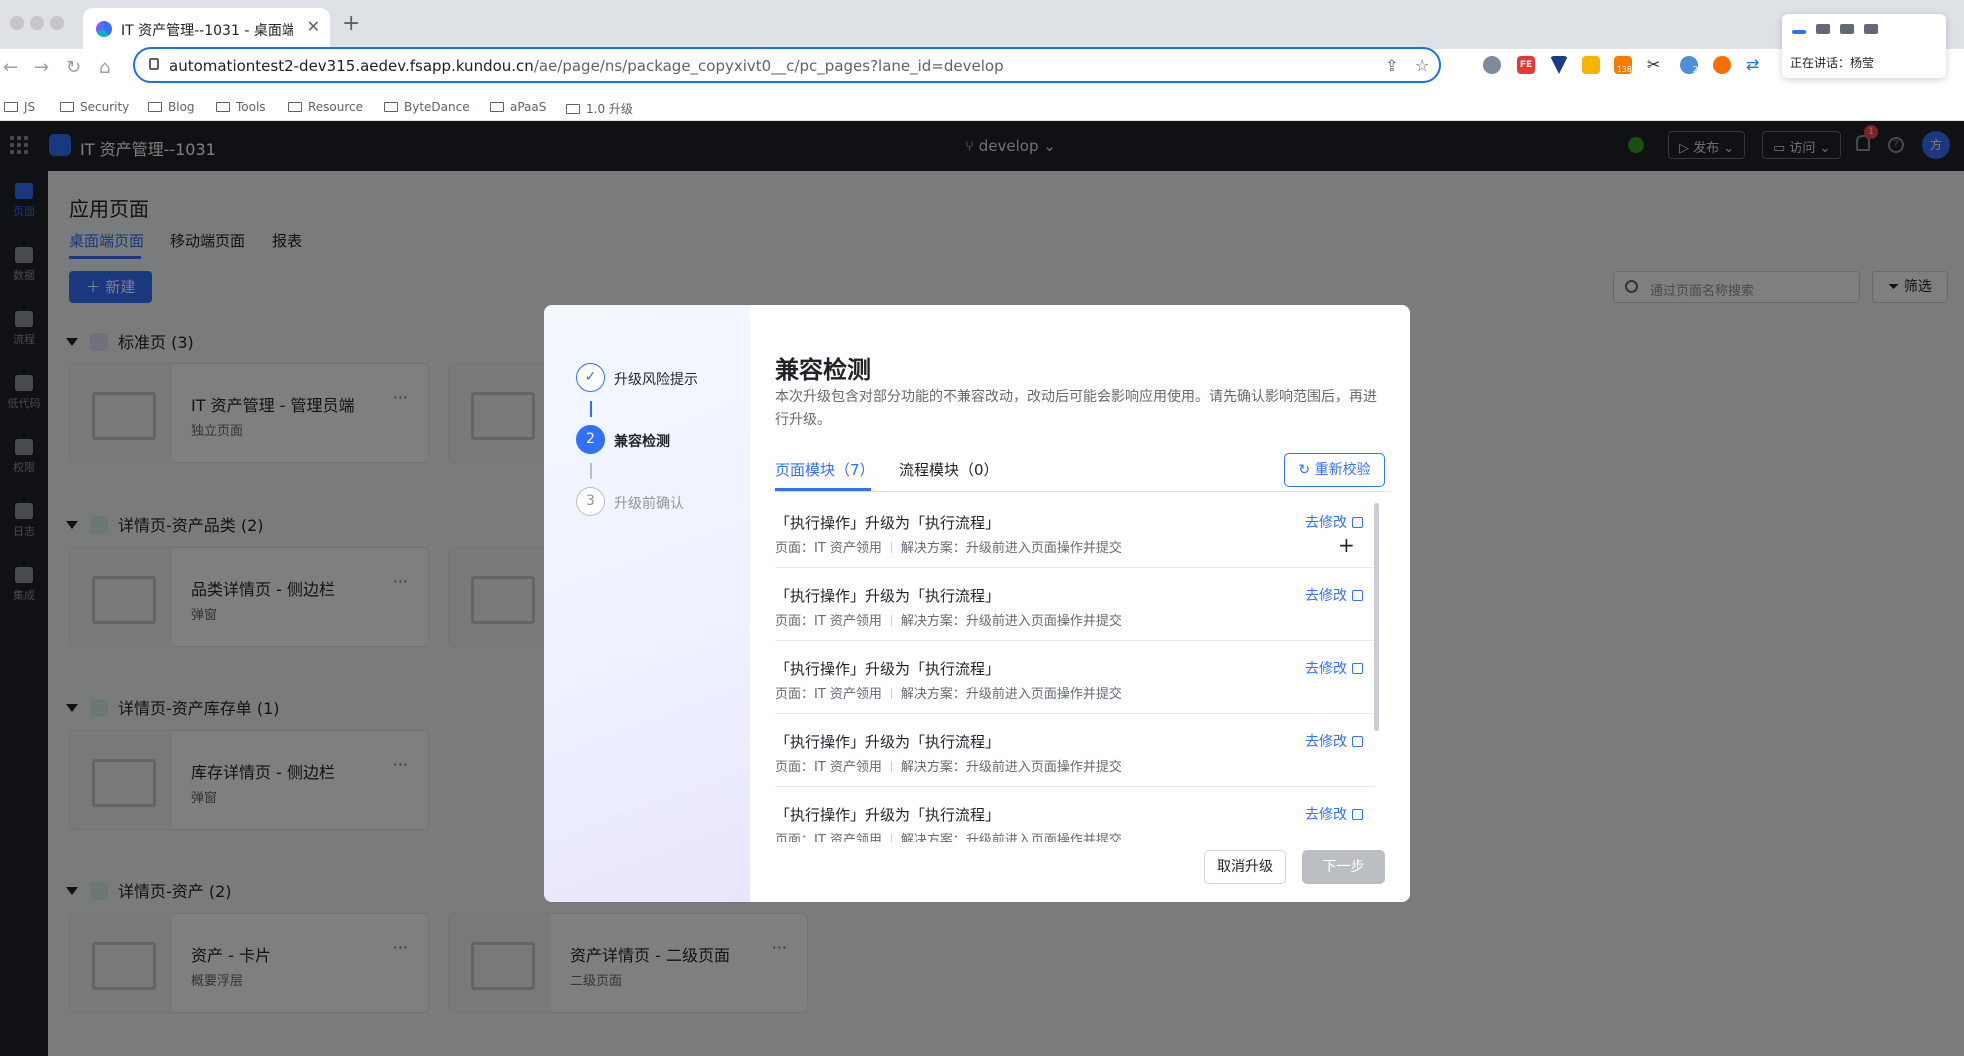 The height and width of the screenshot is (1056, 1964). What do you see at coordinates (823, 370) in the screenshot?
I see `modal-title: 兼容检测` at bounding box center [823, 370].